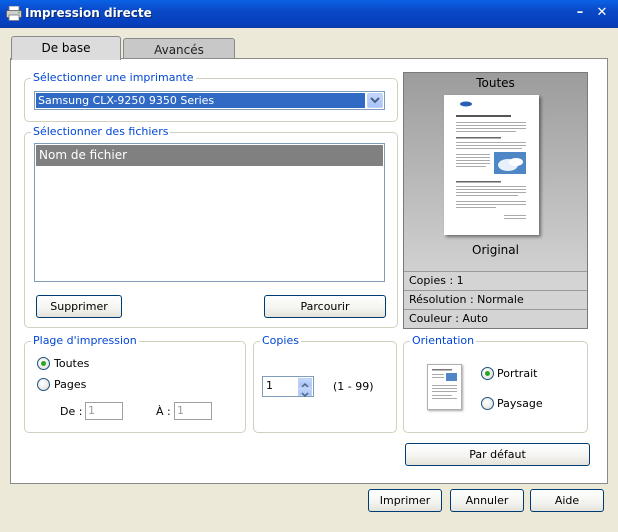 This screenshot has height=532, width=618. What do you see at coordinates (85, 340) in the screenshot?
I see `print-range-title: Plage d'impression` at bounding box center [85, 340].